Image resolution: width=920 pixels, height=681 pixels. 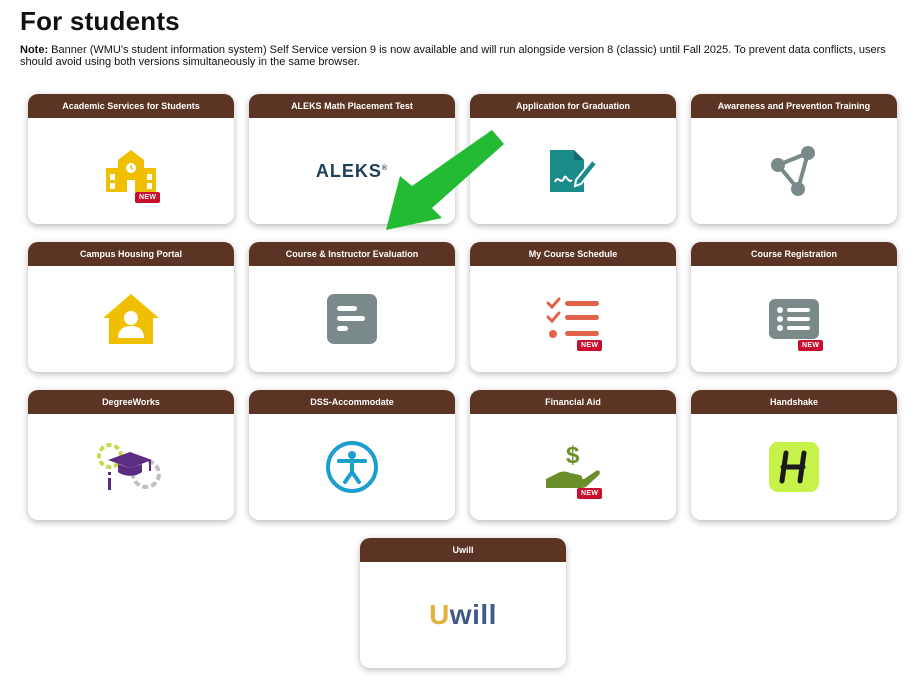 I want to click on card-title: Course Registration, so click(x=794, y=254).